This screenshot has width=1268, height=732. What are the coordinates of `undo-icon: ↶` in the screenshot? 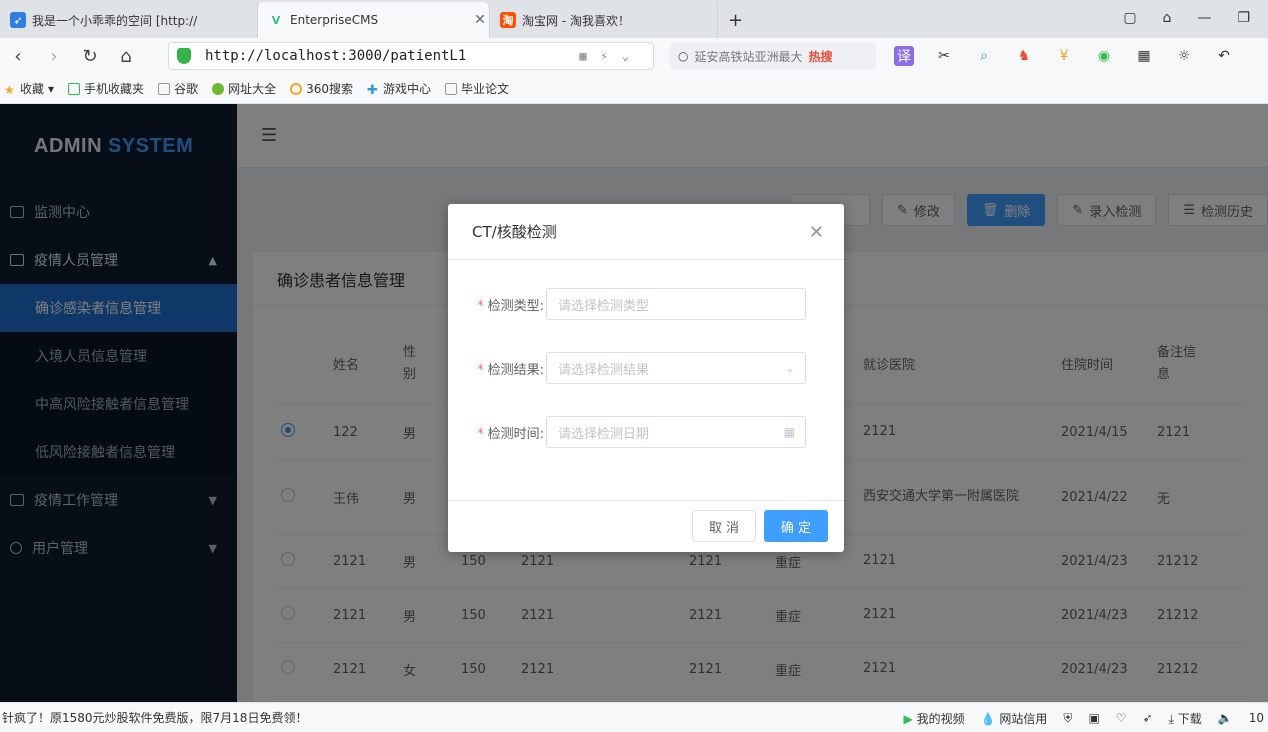 It's located at (1224, 56).